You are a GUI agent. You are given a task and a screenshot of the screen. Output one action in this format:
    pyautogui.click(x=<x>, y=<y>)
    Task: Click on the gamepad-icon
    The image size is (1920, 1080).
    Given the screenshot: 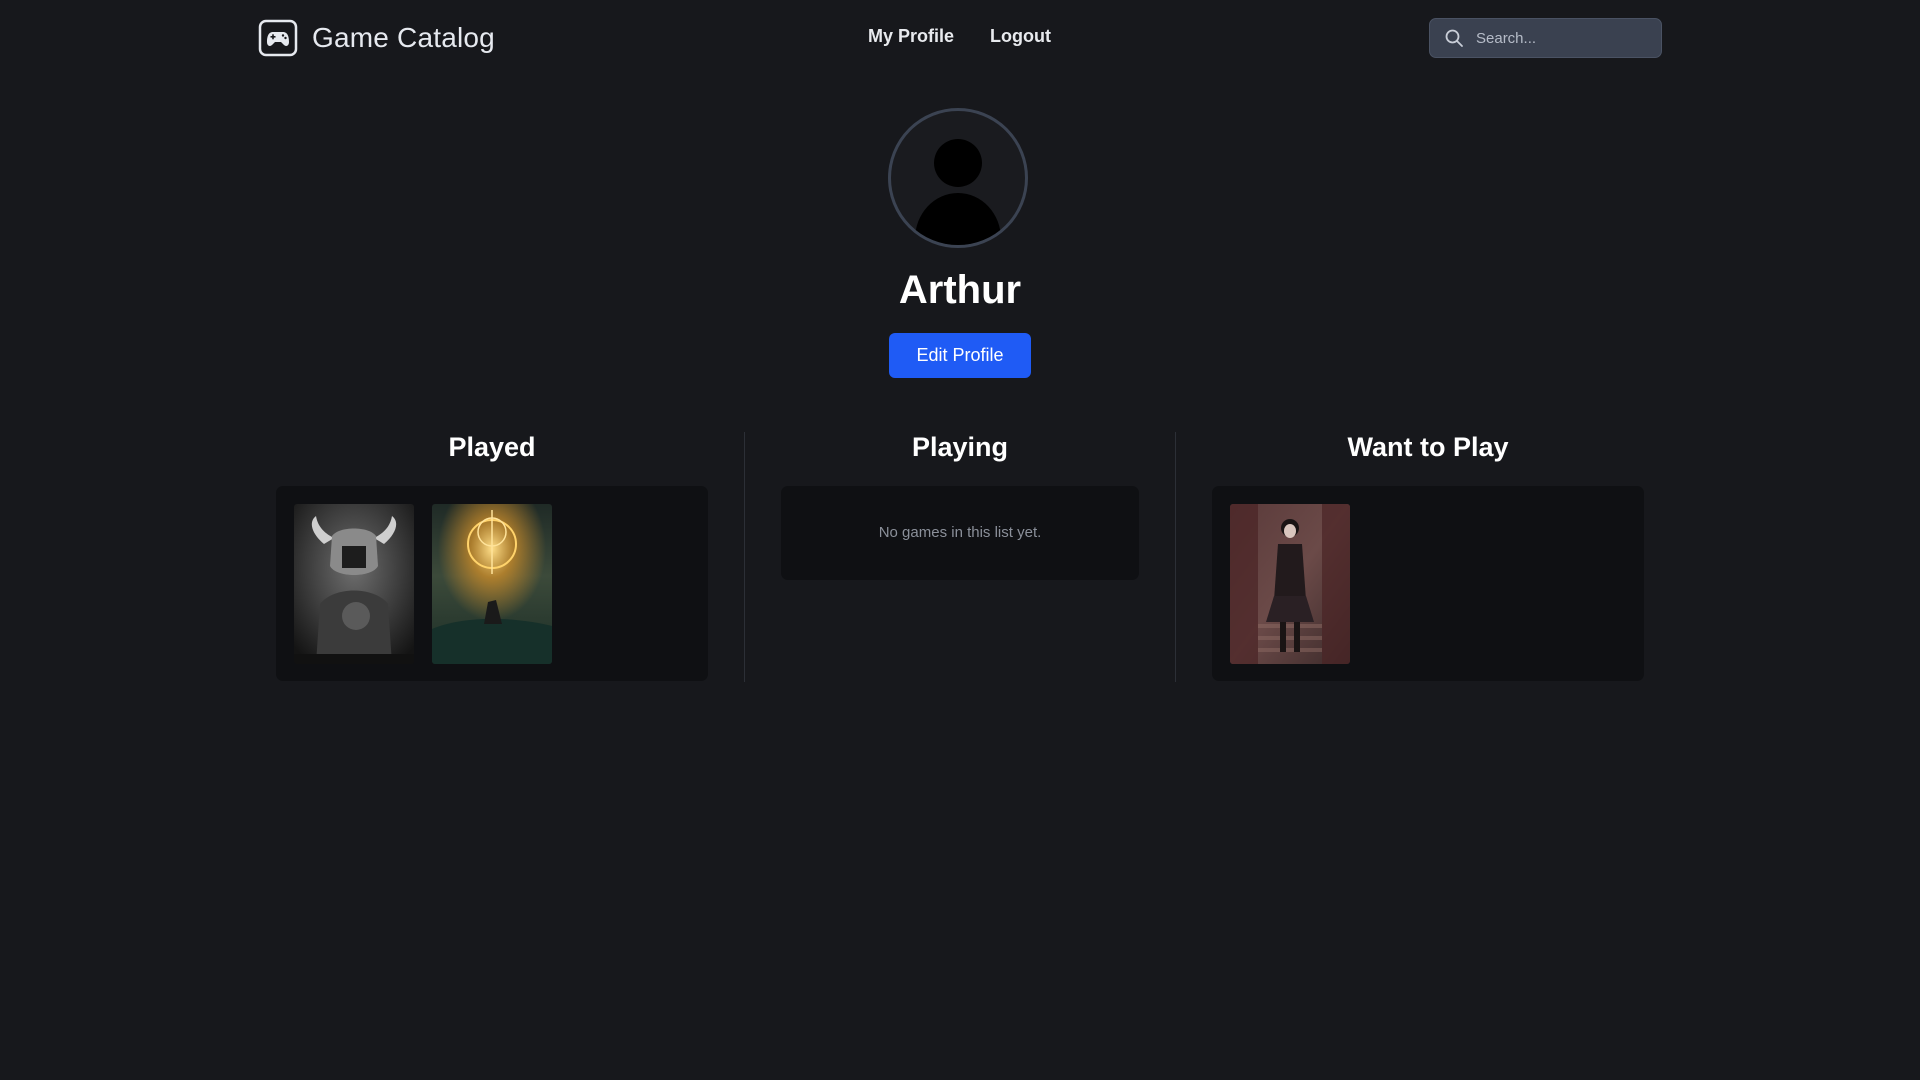 What is the action you would take?
    pyautogui.click(x=278, y=38)
    